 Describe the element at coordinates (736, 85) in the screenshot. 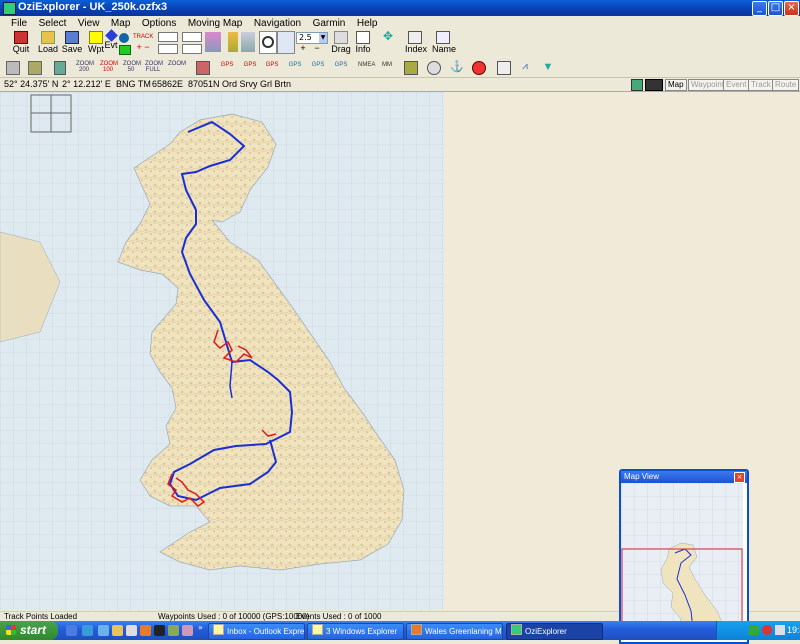

I see `view-event-button: Event` at that location.